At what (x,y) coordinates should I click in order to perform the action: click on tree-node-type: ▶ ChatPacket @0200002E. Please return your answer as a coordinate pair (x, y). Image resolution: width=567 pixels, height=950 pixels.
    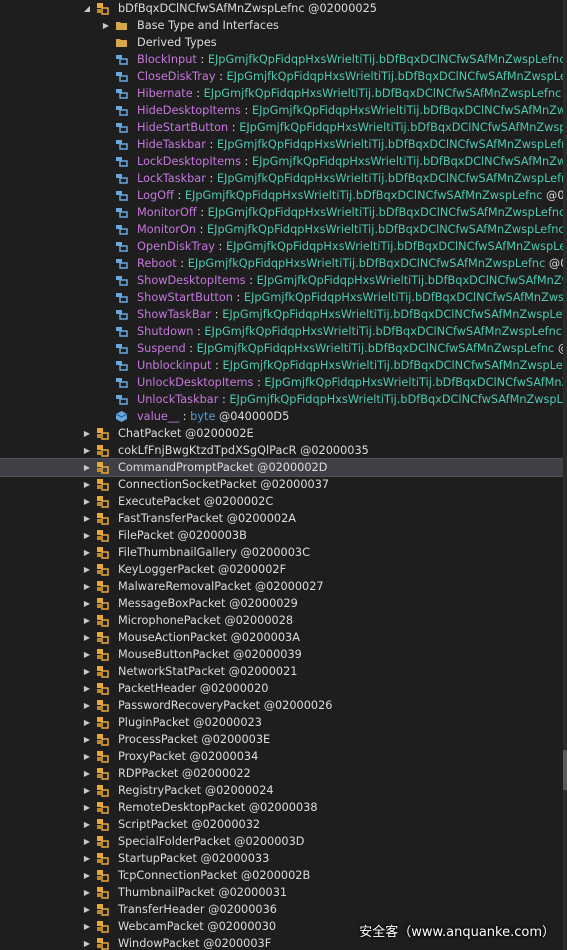
    Looking at the image, I should click on (281, 433).